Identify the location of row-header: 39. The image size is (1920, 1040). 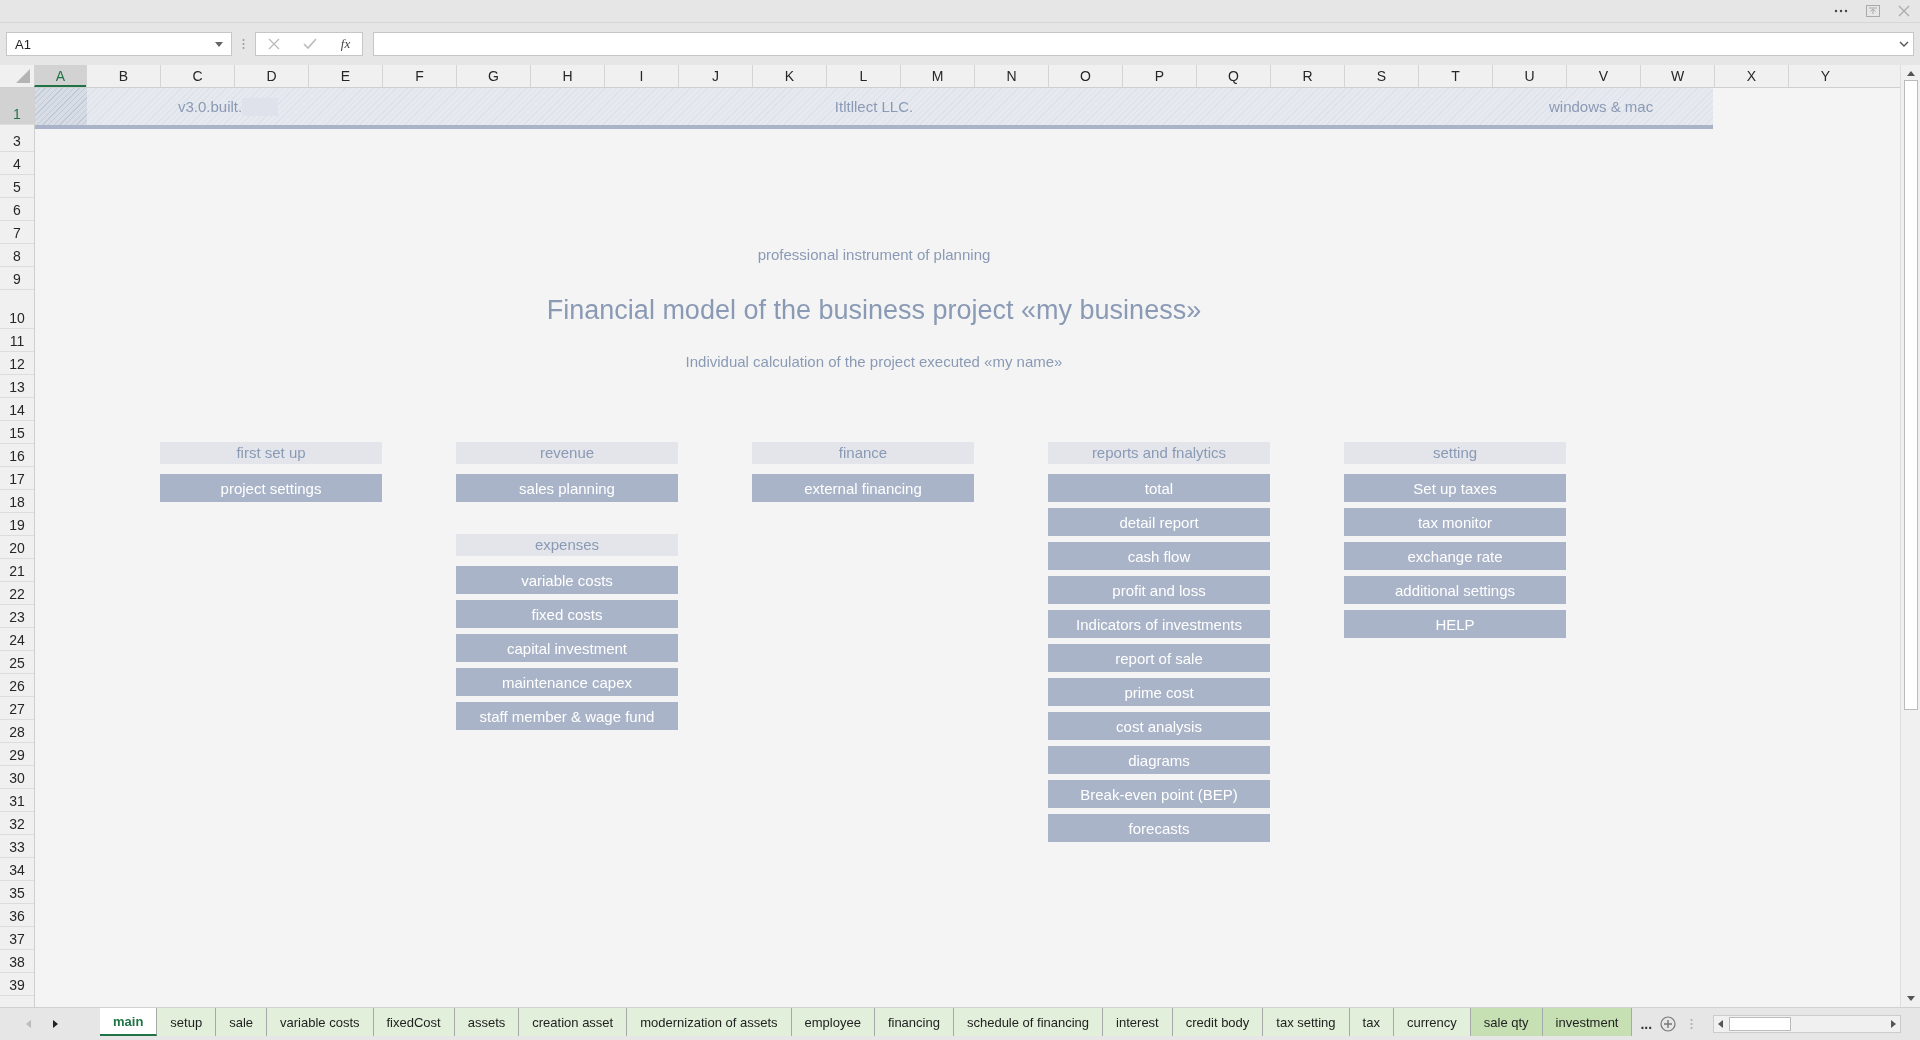
(17, 984).